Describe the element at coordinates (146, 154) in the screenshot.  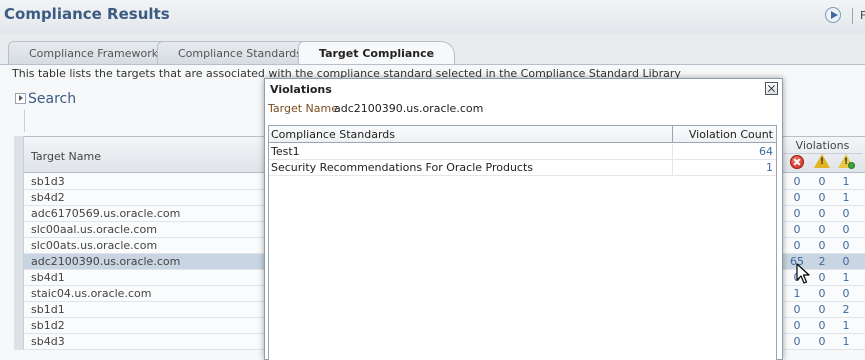
I see `targets-table-header: Target Name` at that location.